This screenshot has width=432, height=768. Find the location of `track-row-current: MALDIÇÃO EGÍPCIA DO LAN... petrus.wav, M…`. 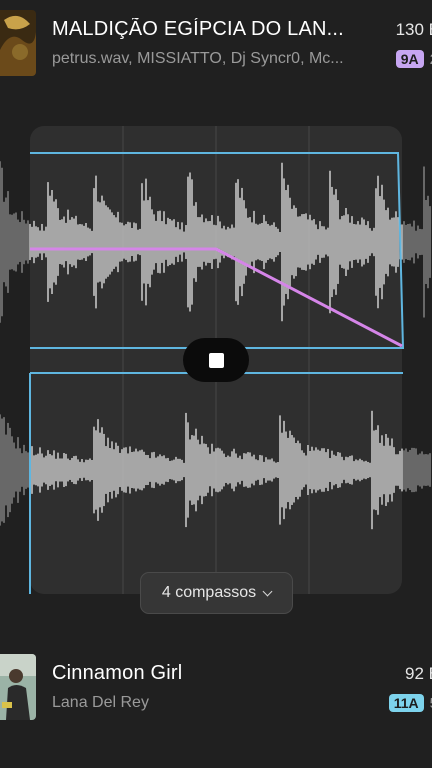

track-row-current: MALDIÇÃO EGÍPCIA DO LAN... petrus.wav, M… is located at coordinates (216, 43).